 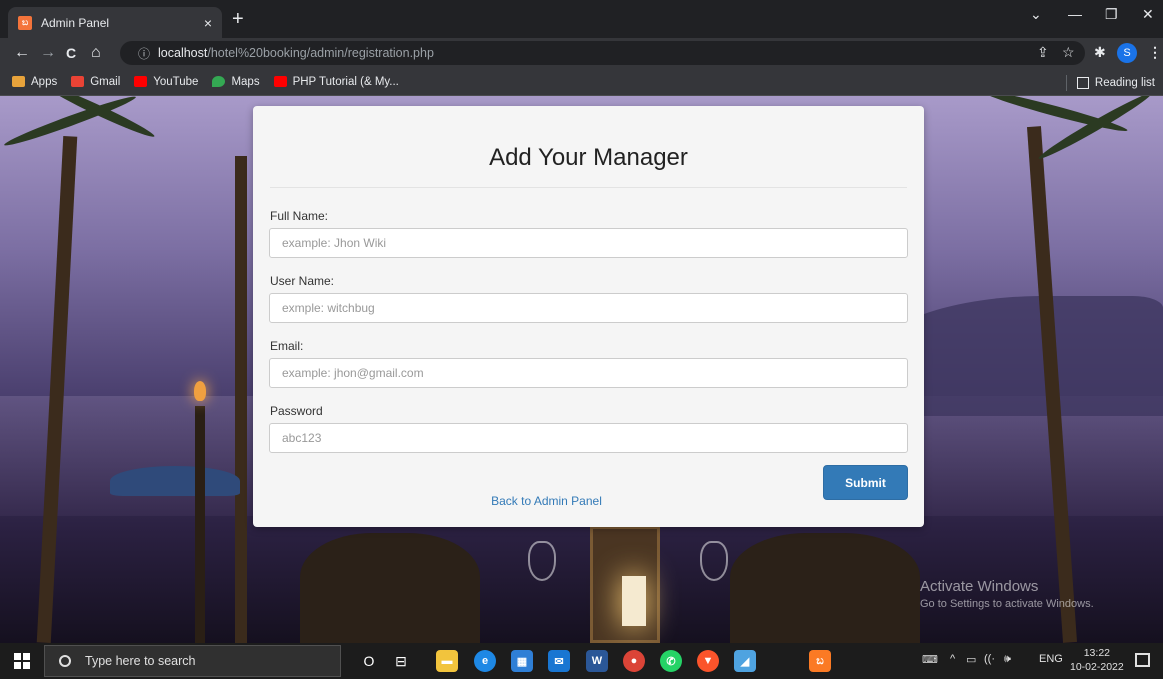 What do you see at coordinates (634, 601) in the screenshot?
I see `candle` at bounding box center [634, 601].